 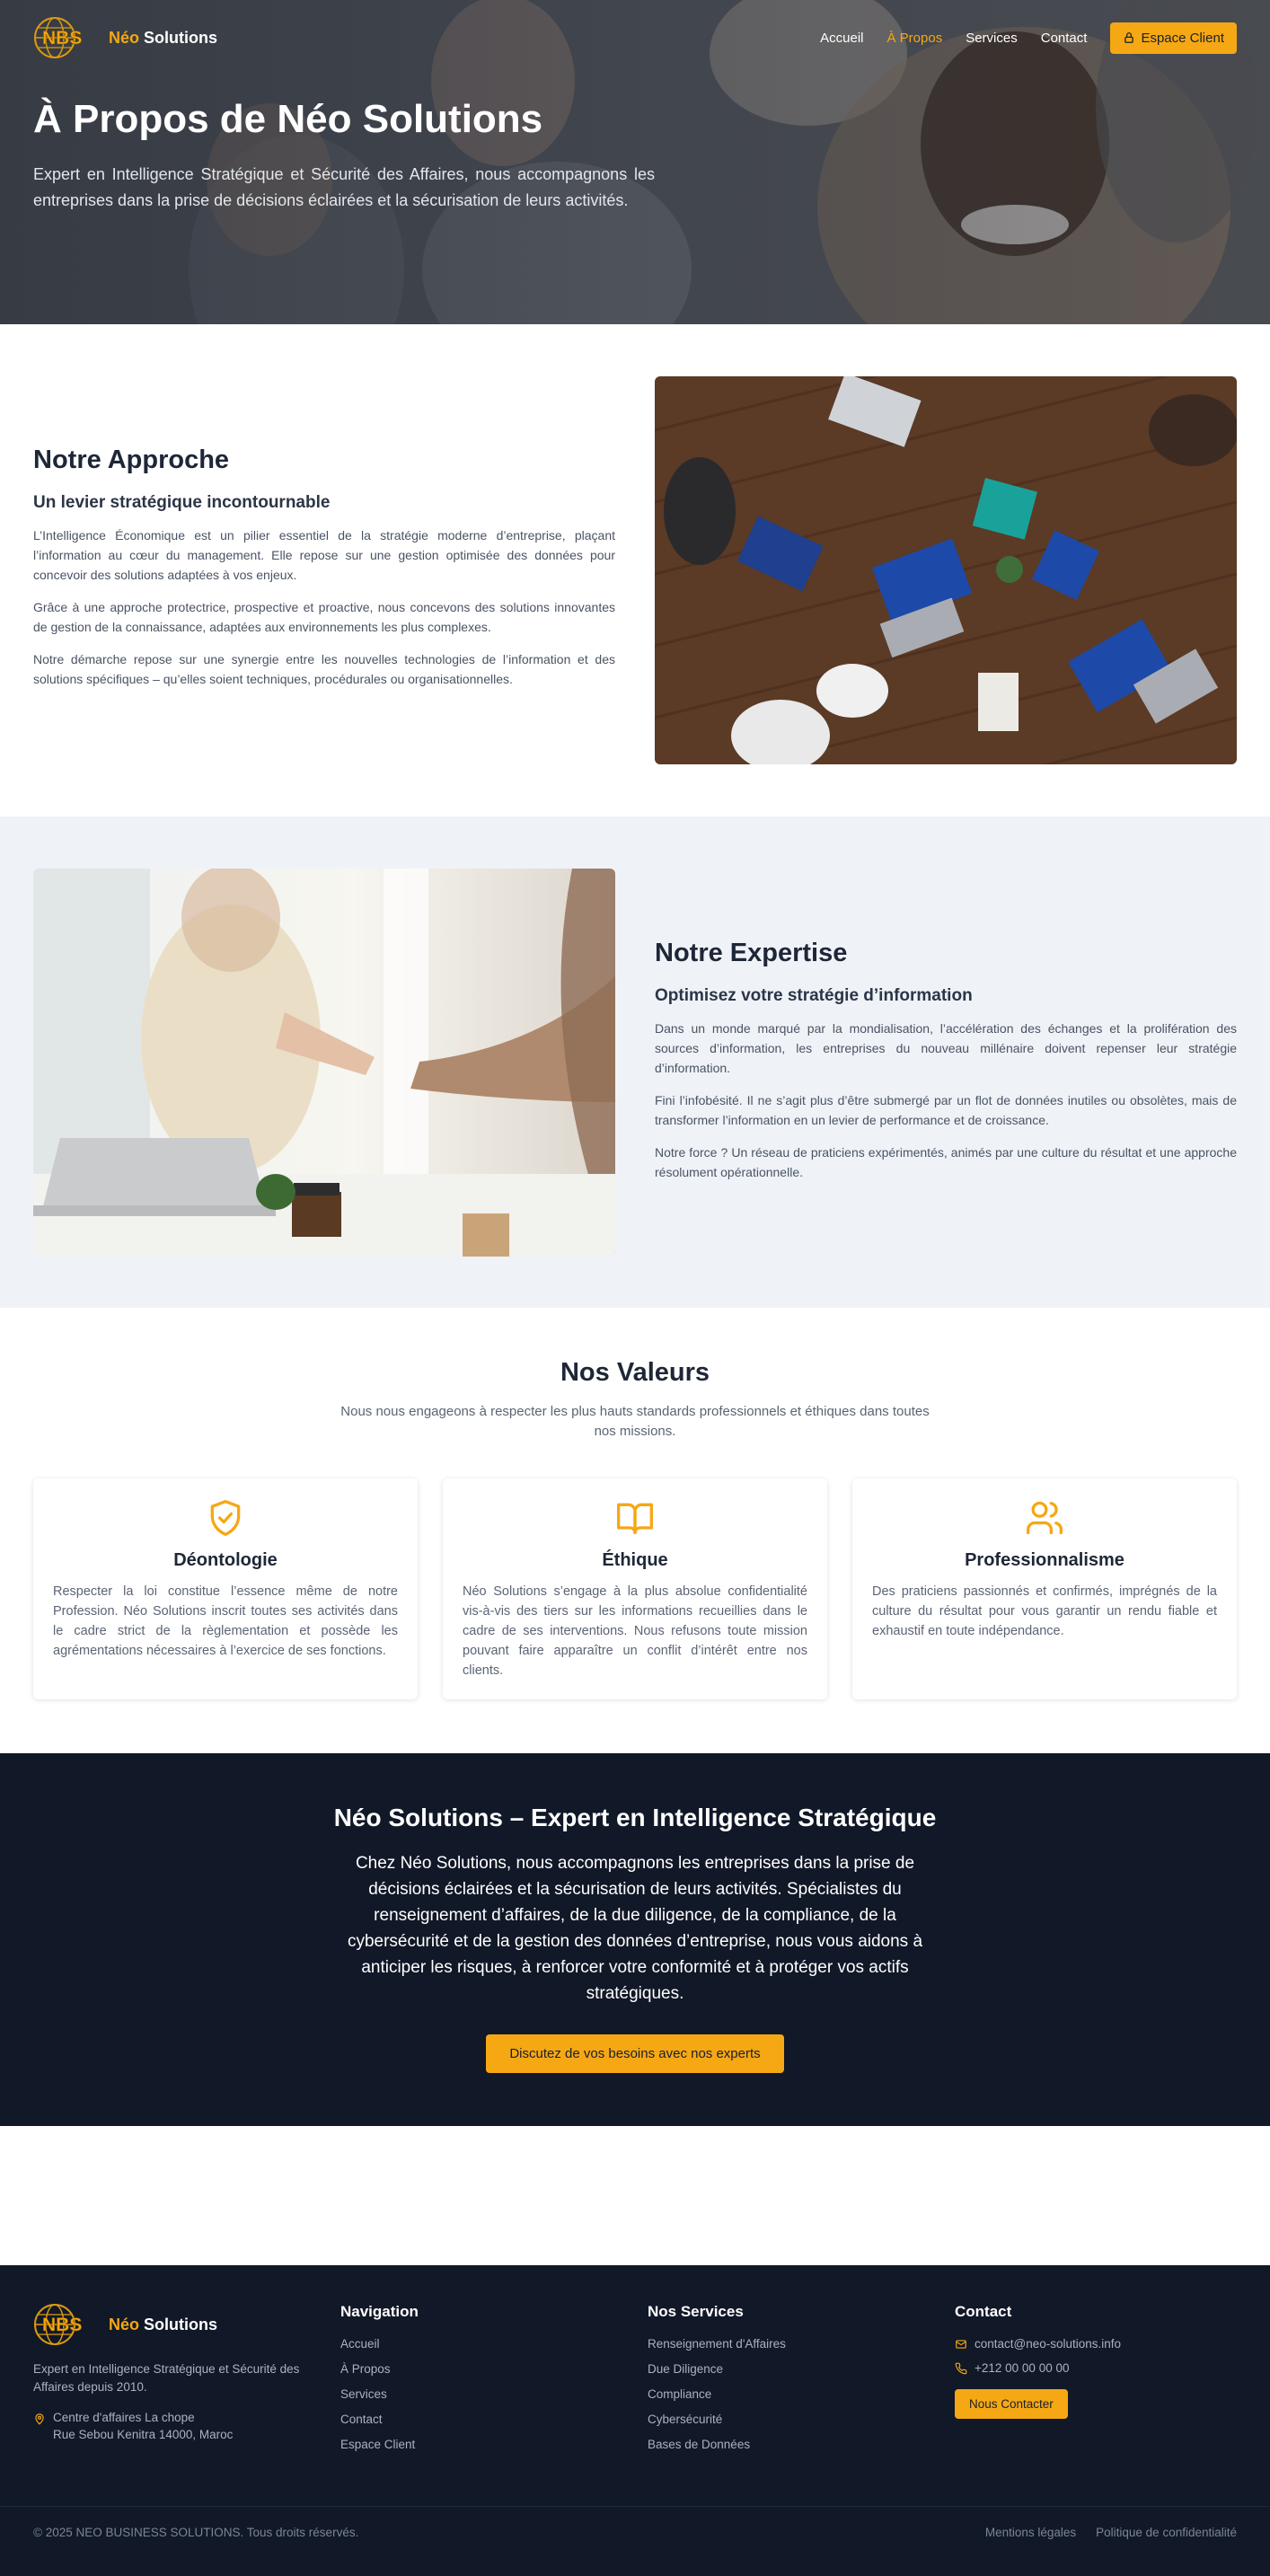 I want to click on mail-icon, so click(x=961, y=2344).